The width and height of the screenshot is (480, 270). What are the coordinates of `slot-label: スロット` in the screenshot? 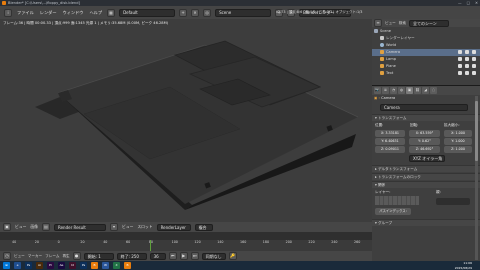 It's located at (144, 227).